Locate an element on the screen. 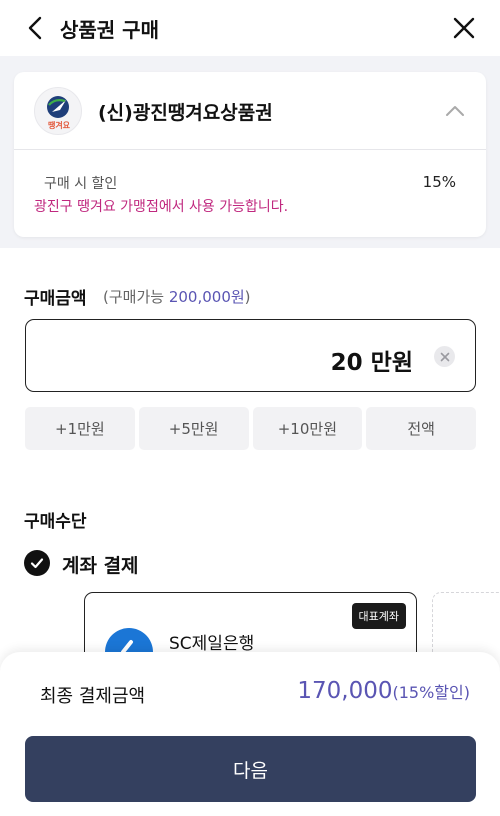  page-title: 상품권 구매 is located at coordinates (109, 30).